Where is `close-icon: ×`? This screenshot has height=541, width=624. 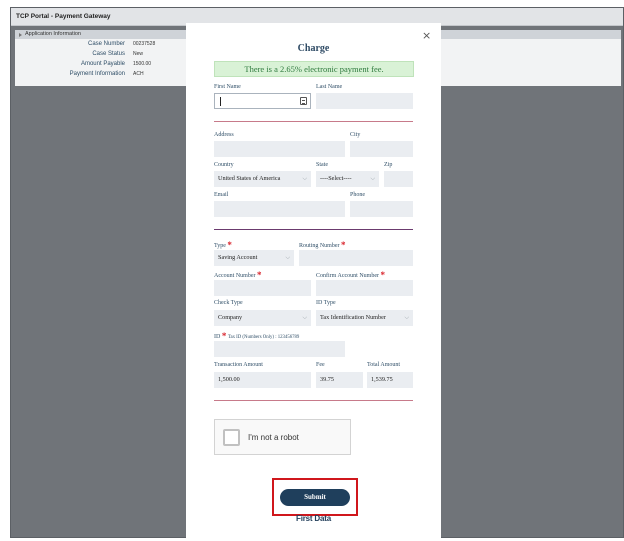
close-icon: × is located at coordinates (426, 35).